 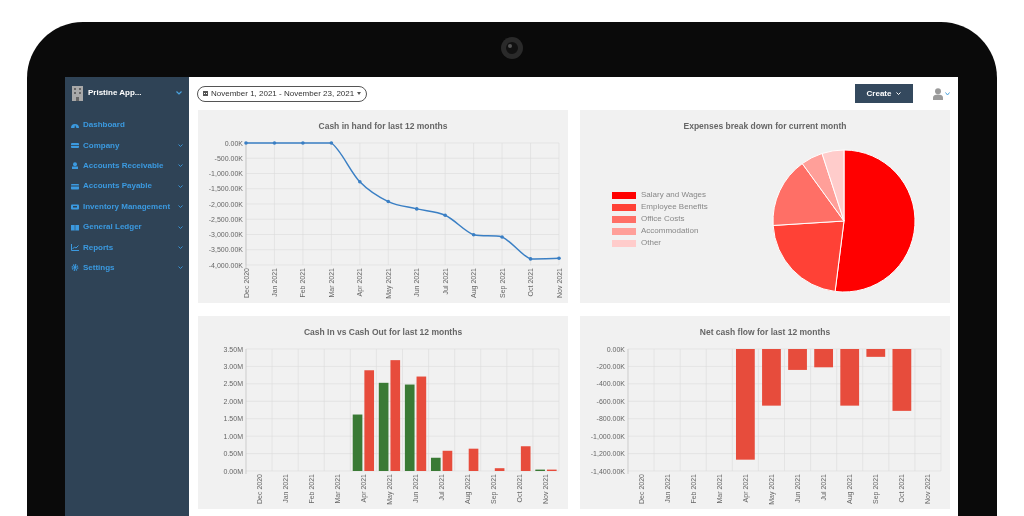 What do you see at coordinates (77, 93) in the screenshot?
I see `building-icon` at bounding box center [77, 93].